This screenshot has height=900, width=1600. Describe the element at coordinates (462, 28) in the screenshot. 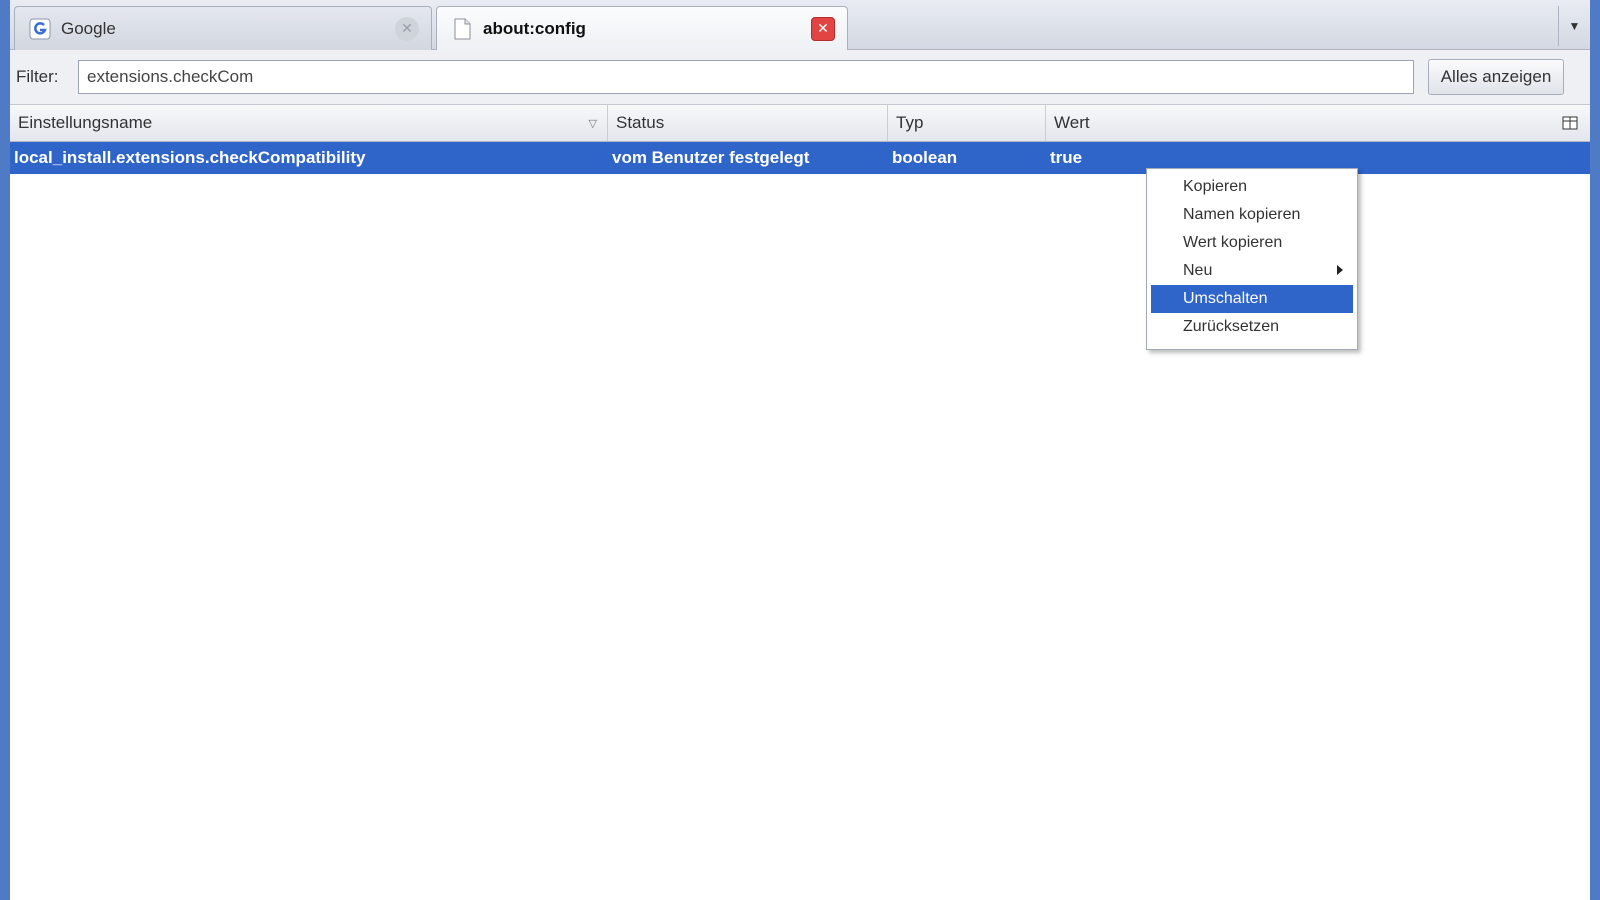

I see `page-icon` at that location.